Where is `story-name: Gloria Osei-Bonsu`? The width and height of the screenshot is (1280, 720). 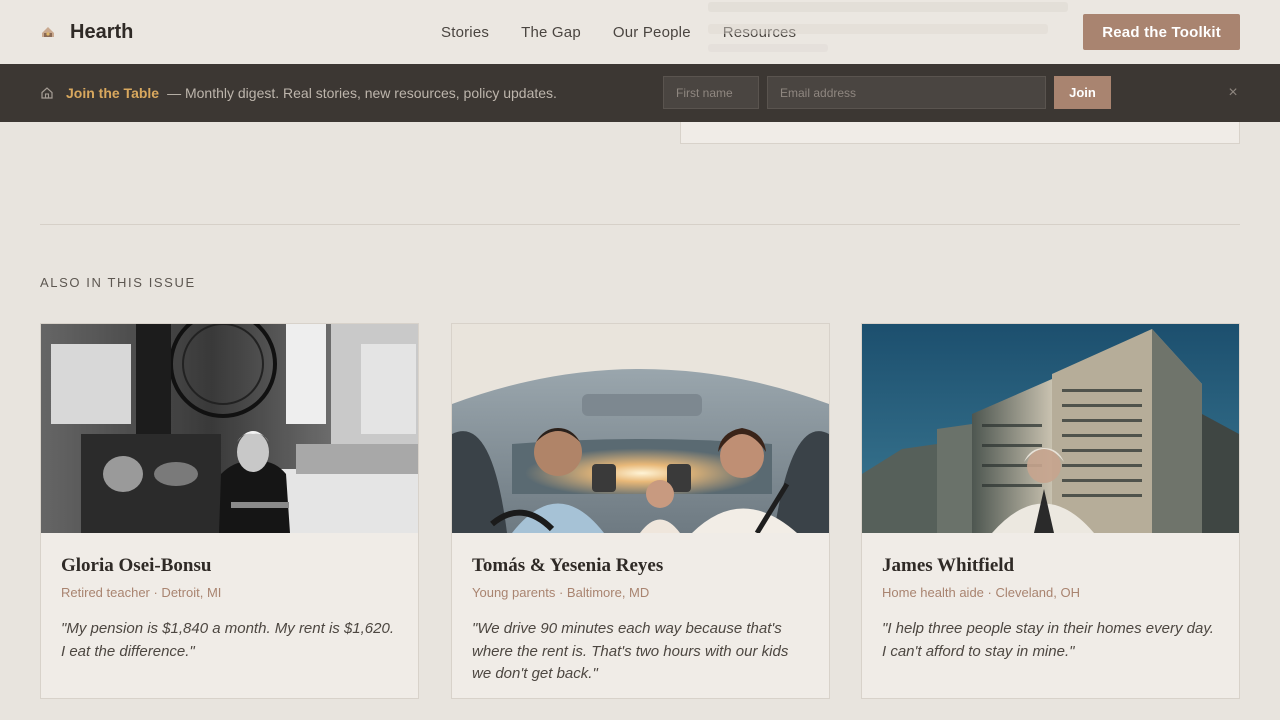 story-name: Gloria Osei-Bonsu is located at coordinates (136, 565).